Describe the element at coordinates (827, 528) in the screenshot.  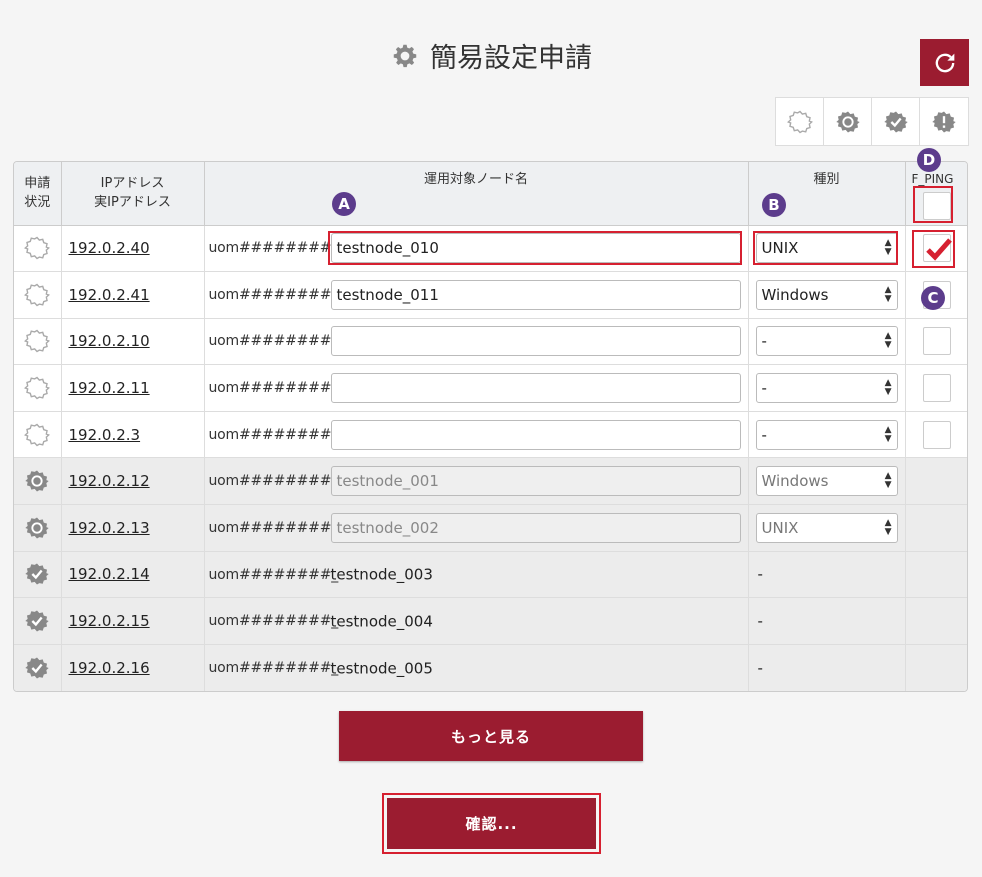
I see `type-cell: UNIX ▲ ▼` at that location.